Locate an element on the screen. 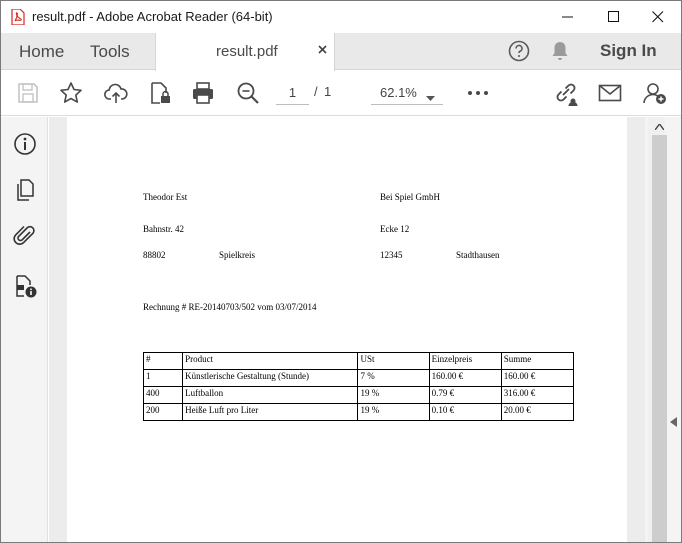  zoom-search-icon is located at coordinates (248, 93).